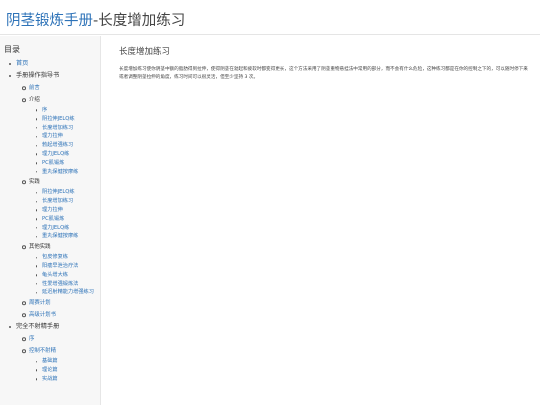  I want to click on toc-item: 其他实践, so click(50, 247).